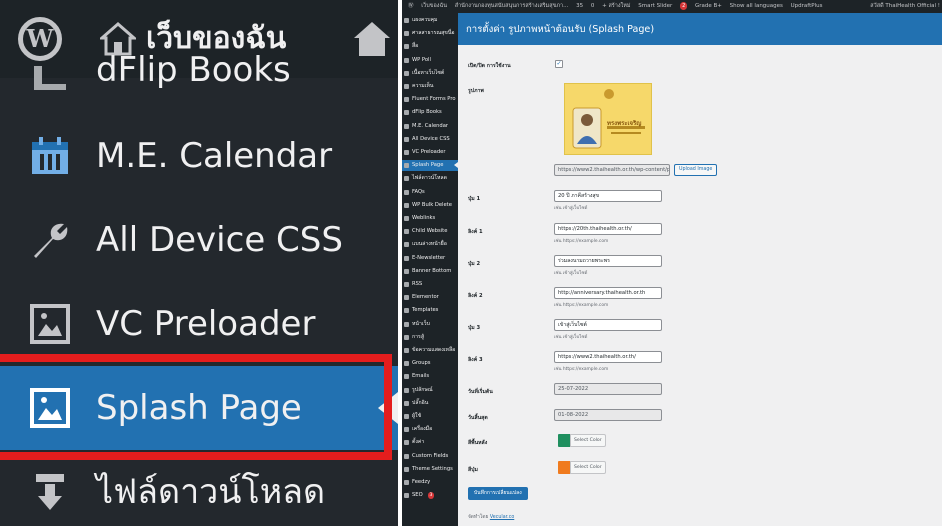  What do you see at coordinates (430, 442) in the screenshot?
I see `sidebar-item: ตั้งค่า` at bounding box center [430, 442].